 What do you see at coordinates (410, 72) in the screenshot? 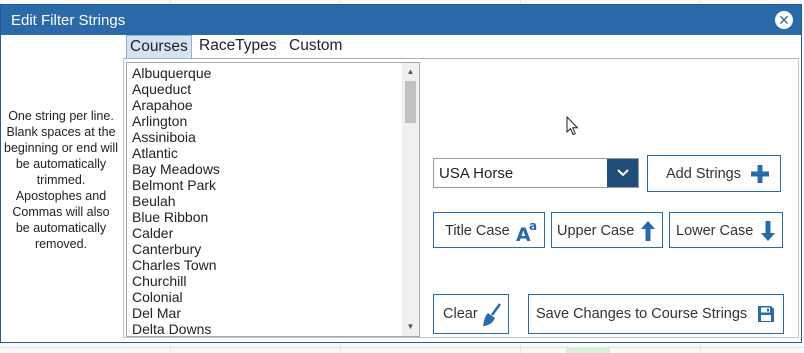
I see `scroll-up-arrow-icon: ▲` at bounding box center [410, 72].